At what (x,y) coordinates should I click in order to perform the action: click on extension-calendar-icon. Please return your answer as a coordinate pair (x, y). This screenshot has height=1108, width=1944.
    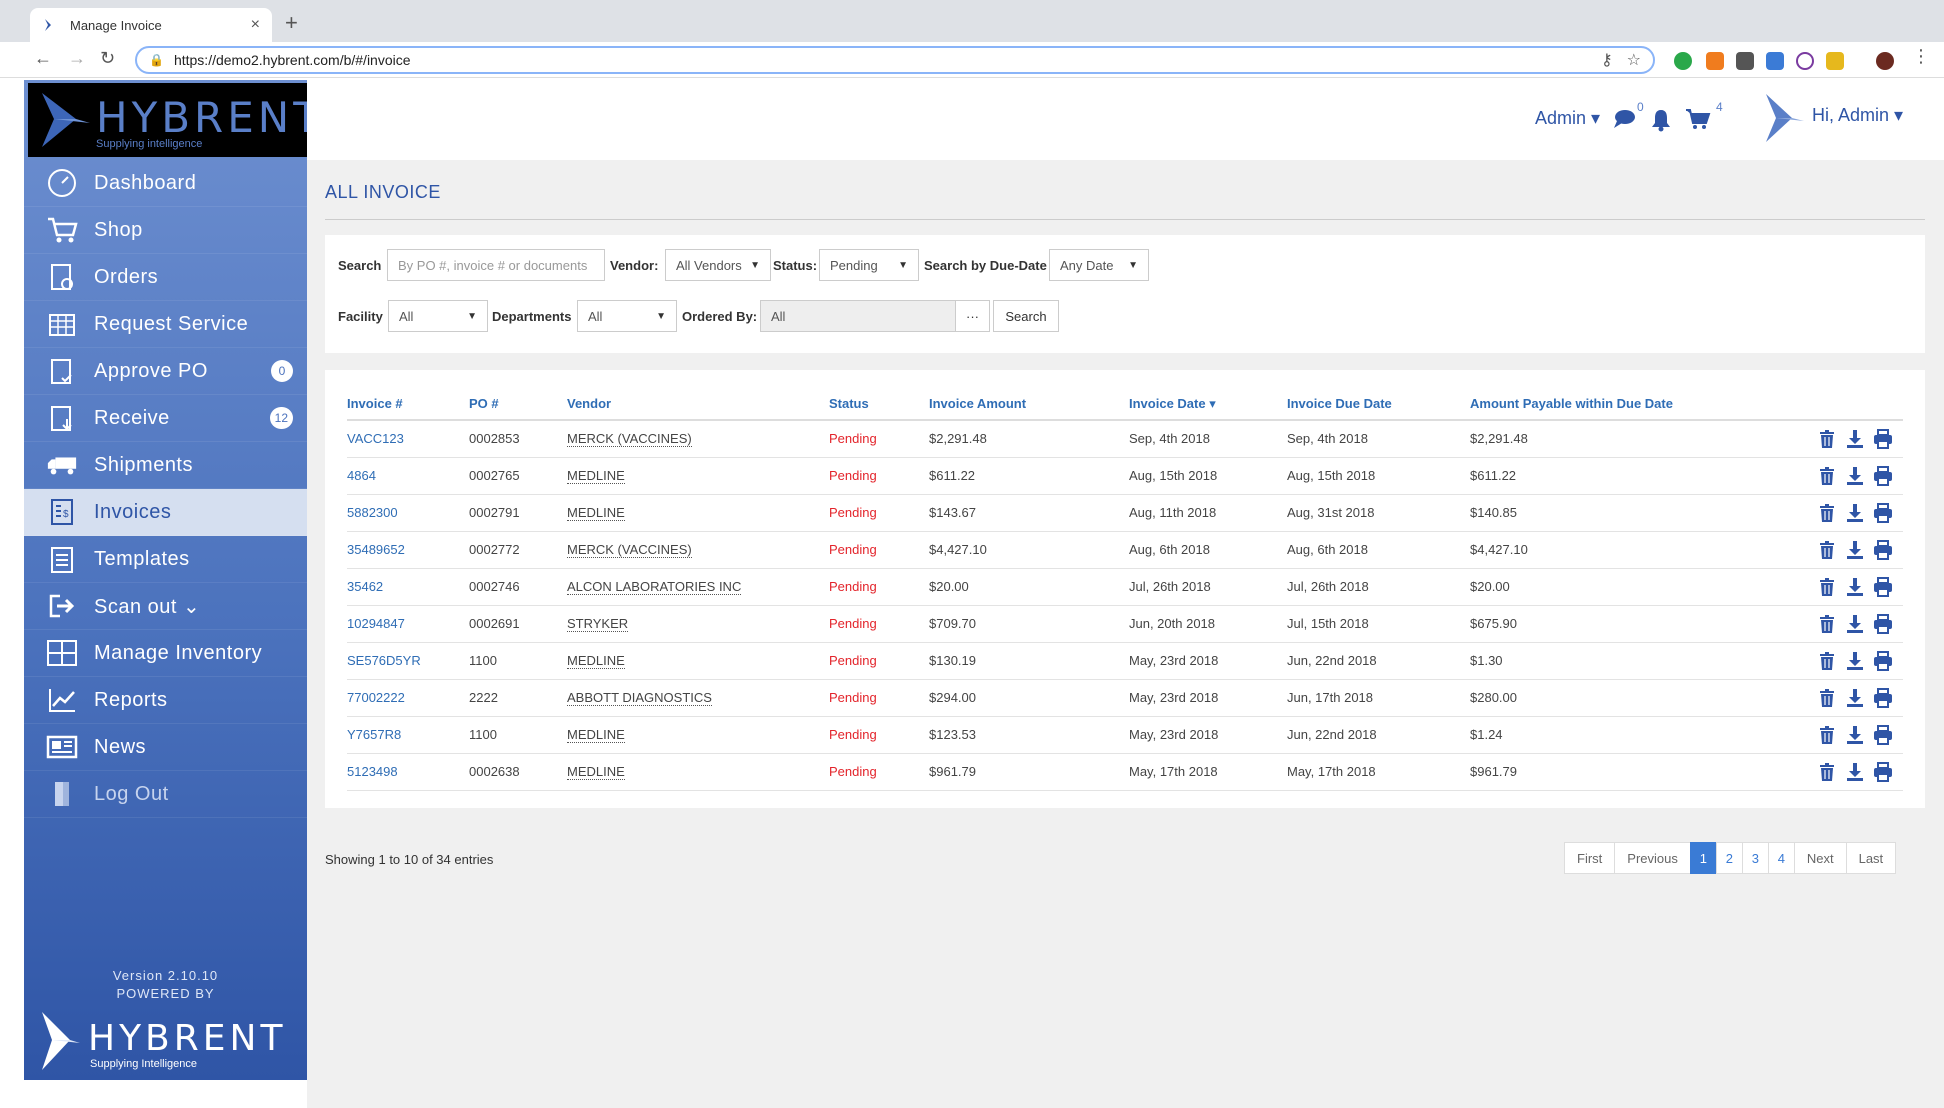
    Looking at the image, I should click on (1775, 61).